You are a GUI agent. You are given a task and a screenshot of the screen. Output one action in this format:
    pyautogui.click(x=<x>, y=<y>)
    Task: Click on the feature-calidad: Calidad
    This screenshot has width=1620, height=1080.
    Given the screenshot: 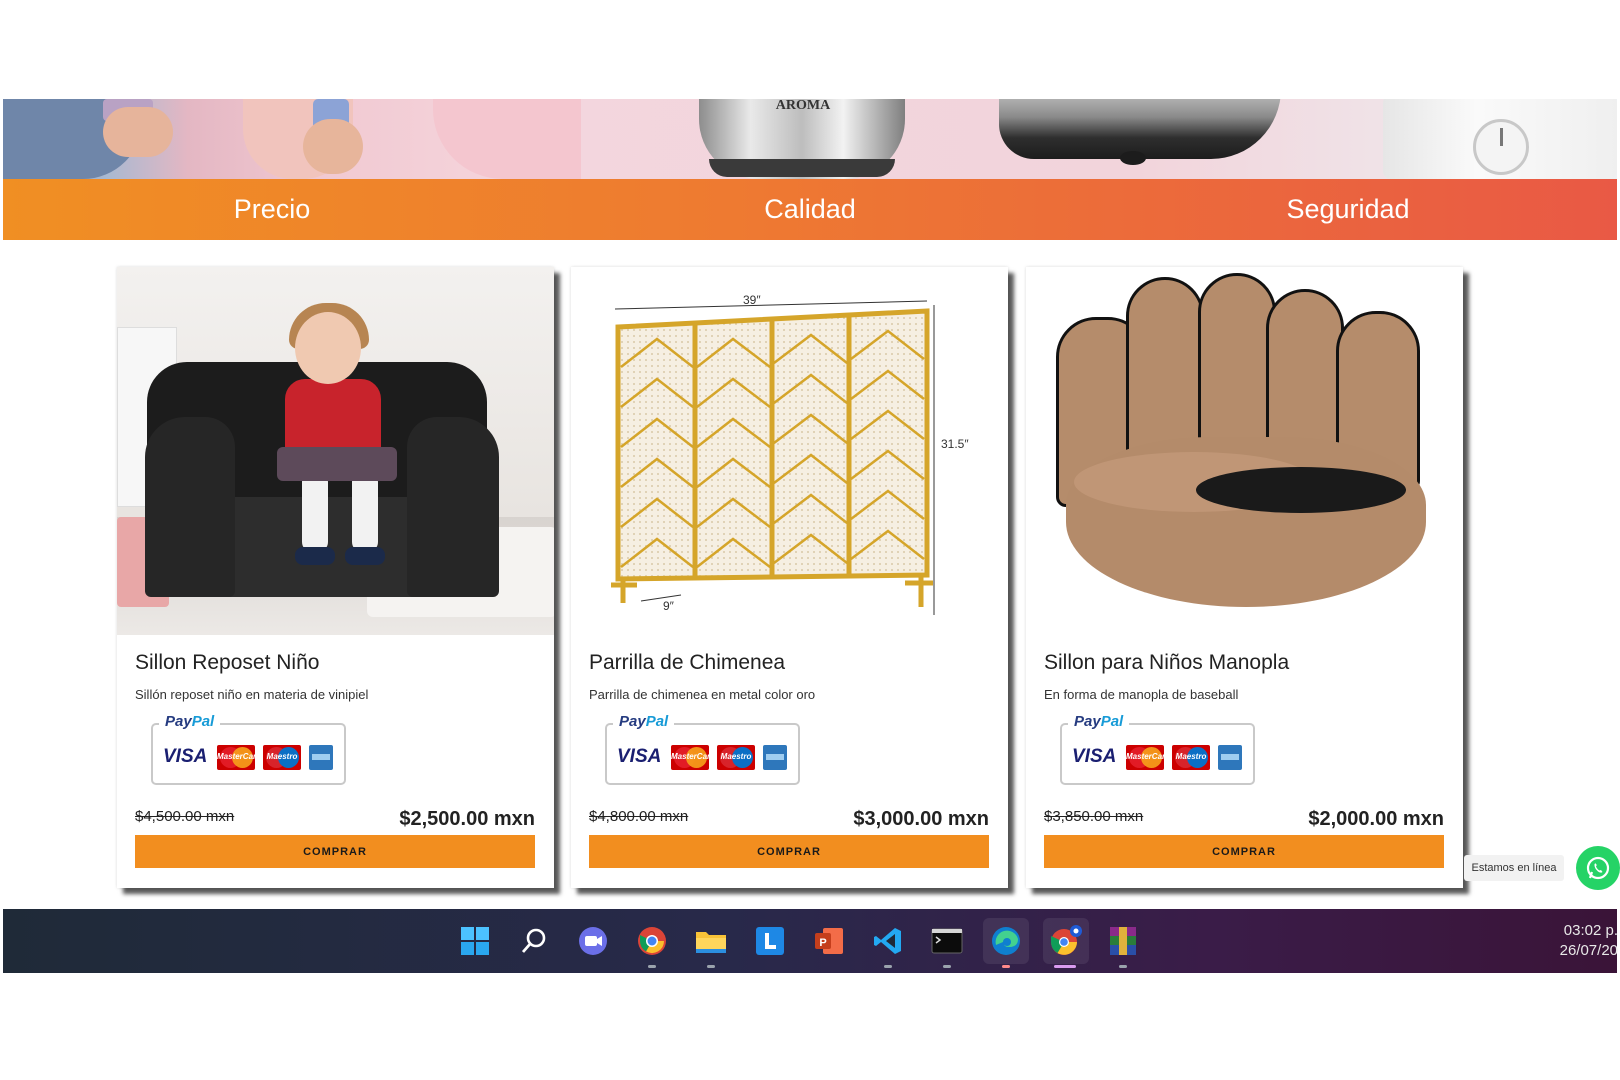 What is the action you would take?
    pyautogui.click(x=810, y=209)
    